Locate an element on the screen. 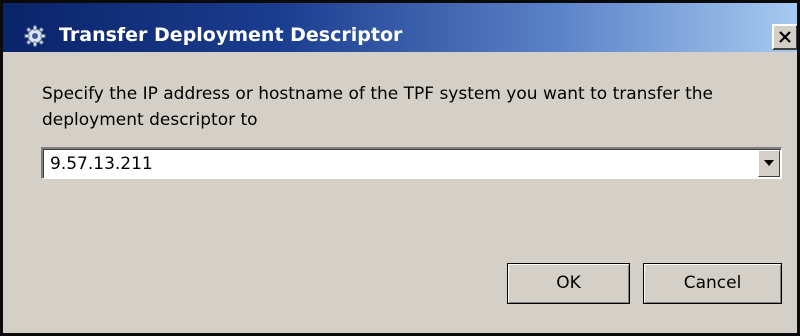 The height and width of the screenshot is (336, 800). chevron-down-icon is located at coordinates (769, 163).